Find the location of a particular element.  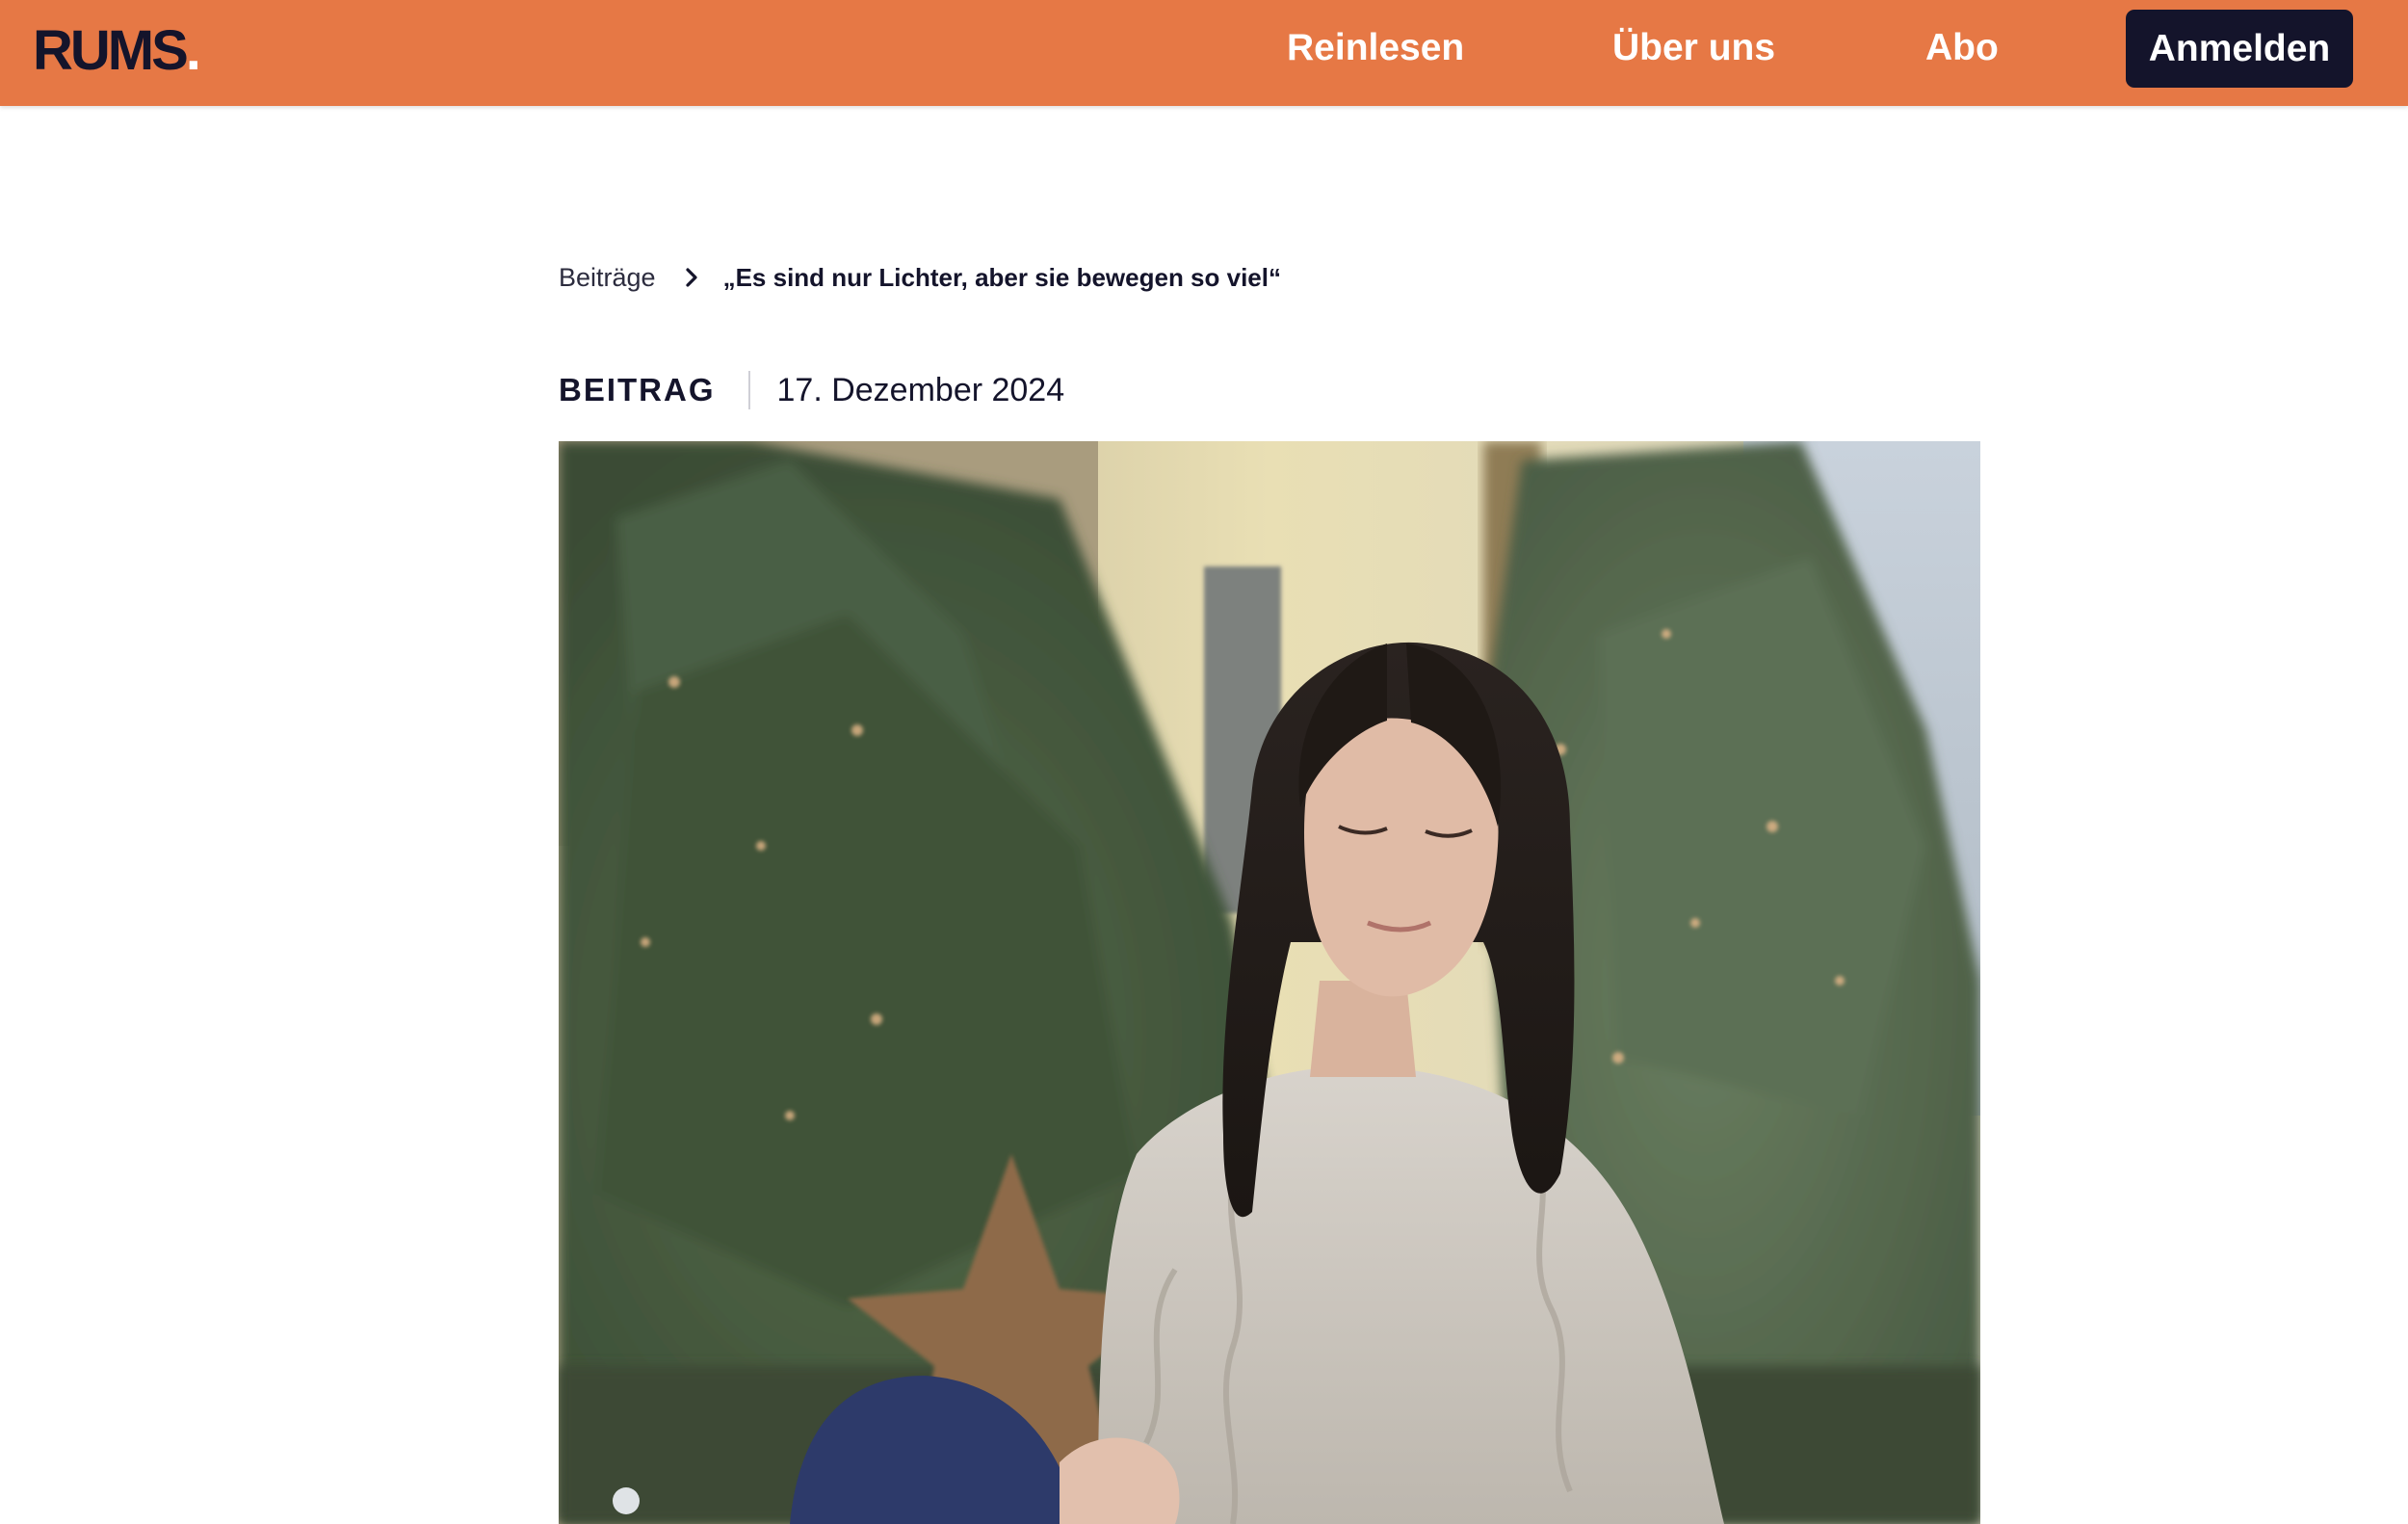

nav-item-abo: Abo is located at coordinates (1962, 48).